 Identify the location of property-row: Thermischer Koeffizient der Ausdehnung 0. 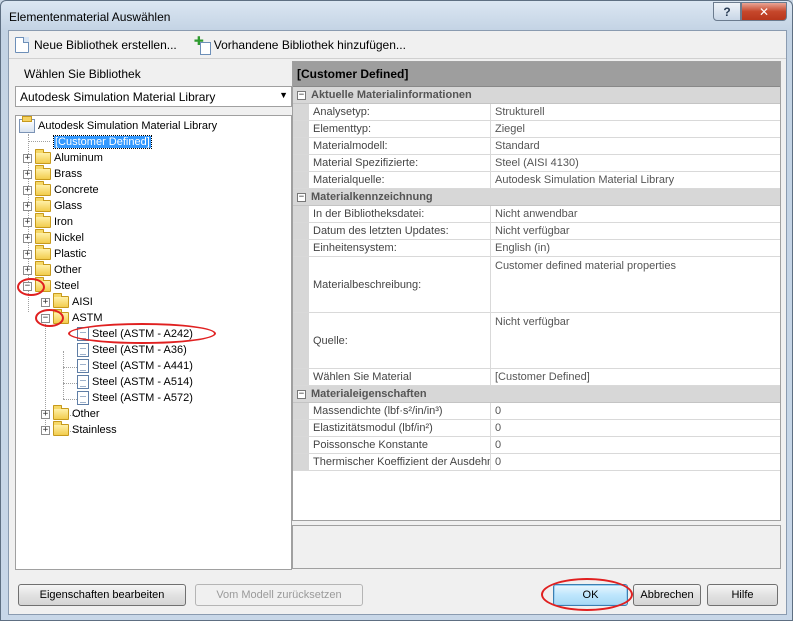
(536, 462).